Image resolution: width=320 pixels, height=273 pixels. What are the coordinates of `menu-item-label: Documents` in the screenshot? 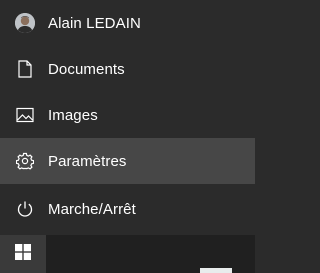 It's located at (86, 69).